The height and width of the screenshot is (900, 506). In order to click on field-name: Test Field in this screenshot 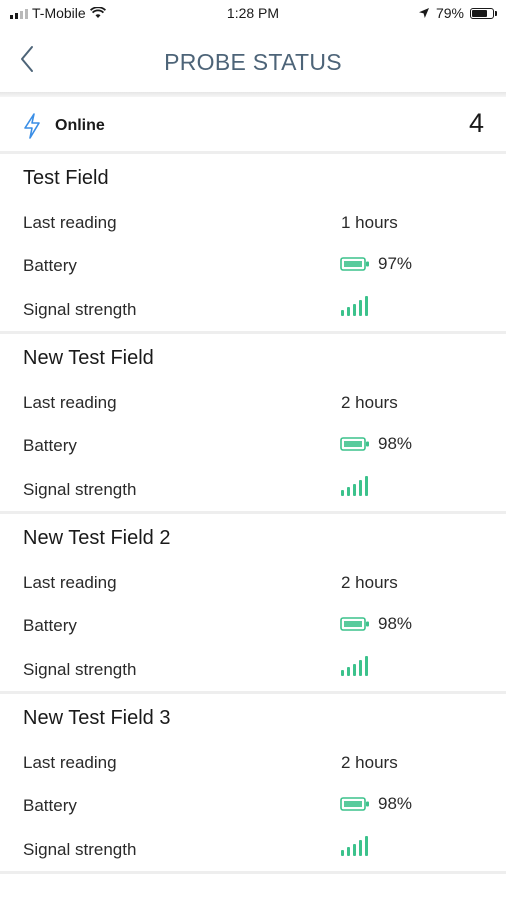, I will do `click(66, 178)`.